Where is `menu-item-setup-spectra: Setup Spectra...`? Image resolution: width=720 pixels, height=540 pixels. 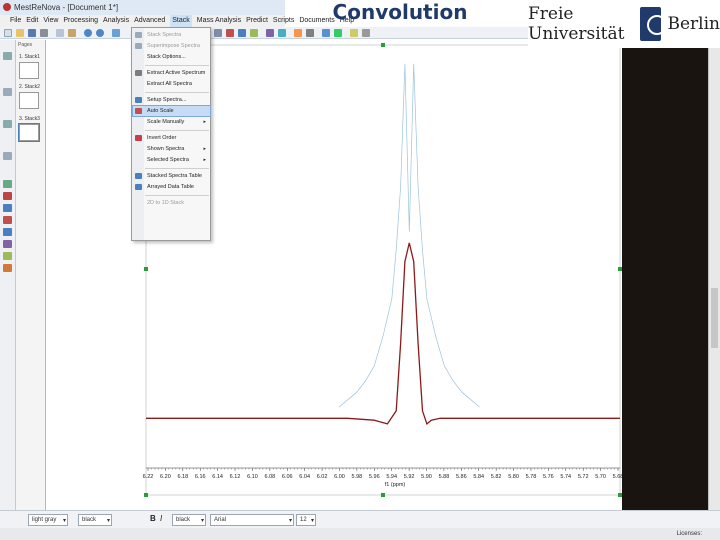
menu-item-setup-spectra: Setup Spectra... is located at coordinates (171, 100).